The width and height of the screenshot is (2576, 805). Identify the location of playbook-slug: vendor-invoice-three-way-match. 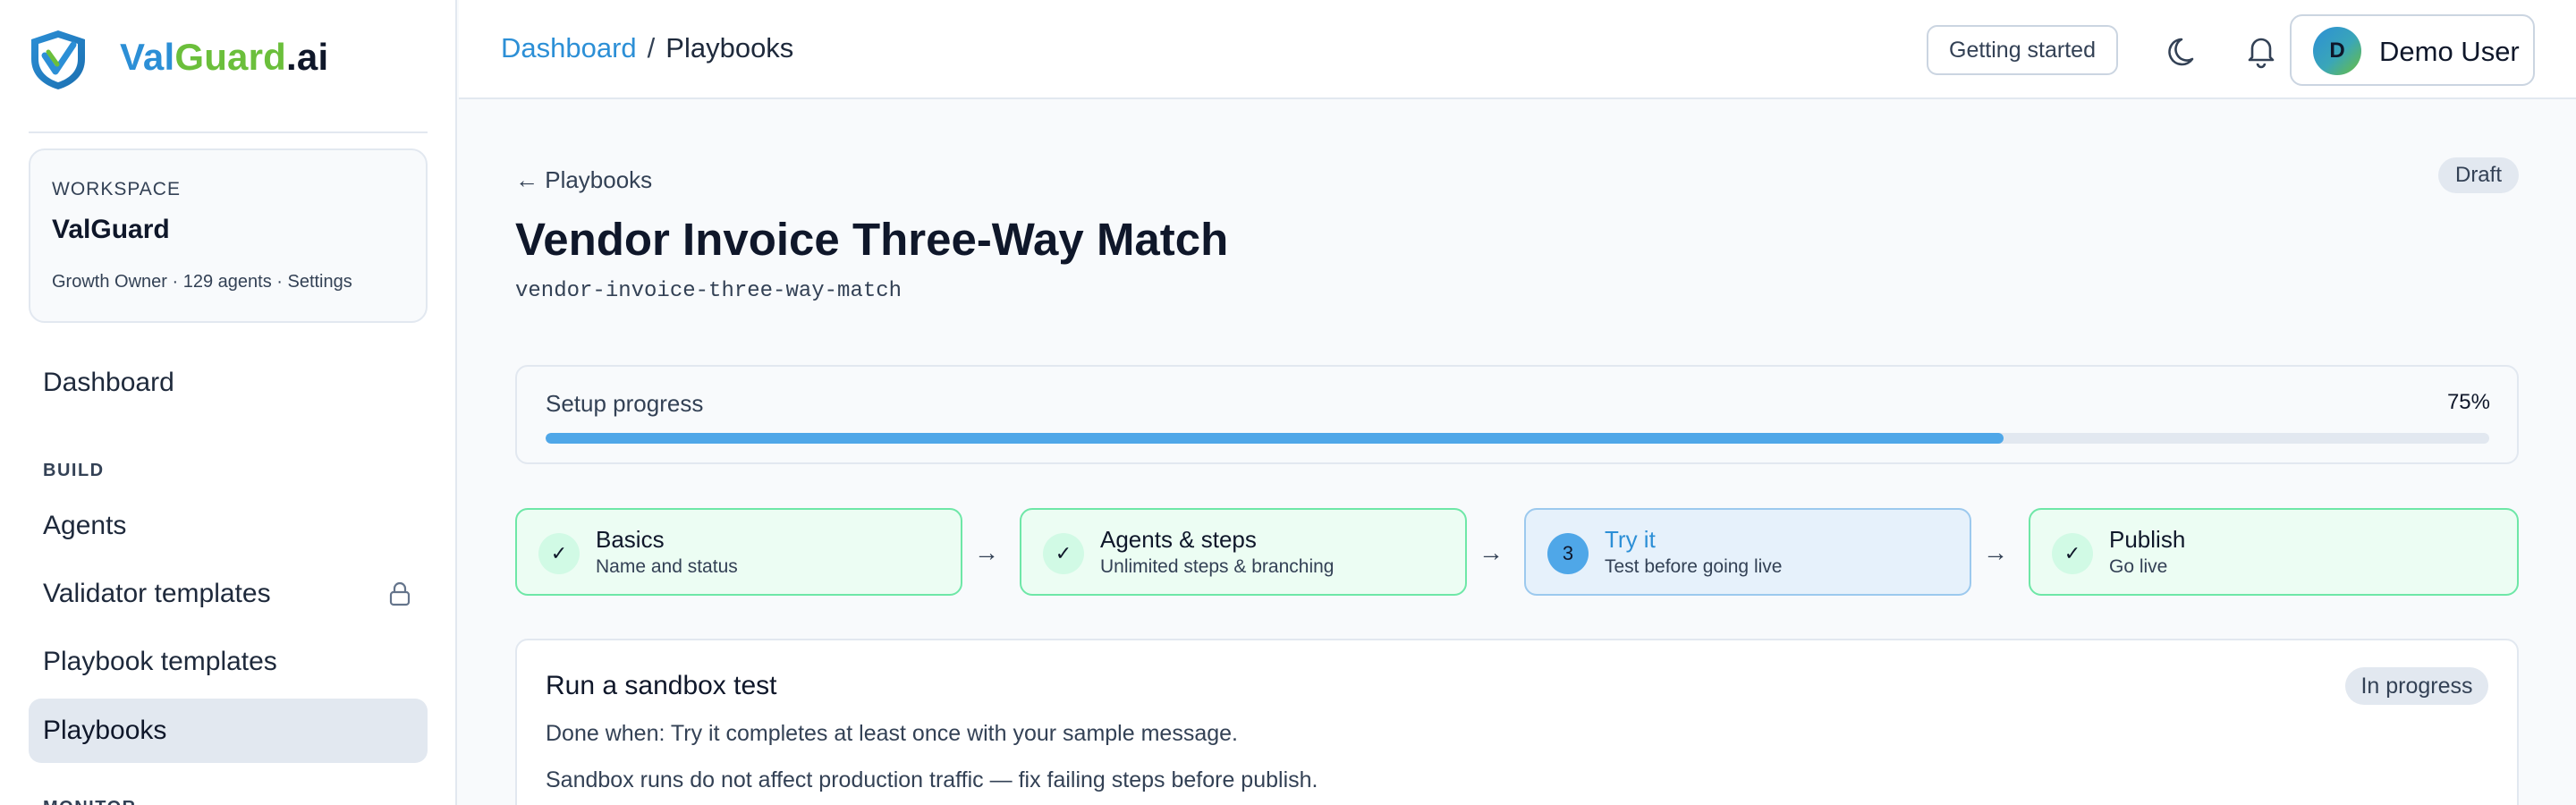
(708, 291).